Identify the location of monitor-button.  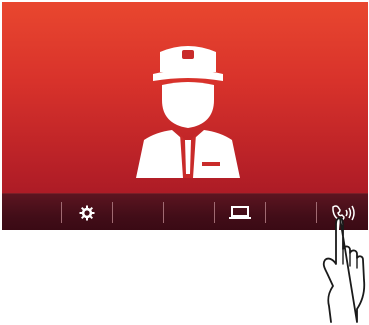
(240, 212).